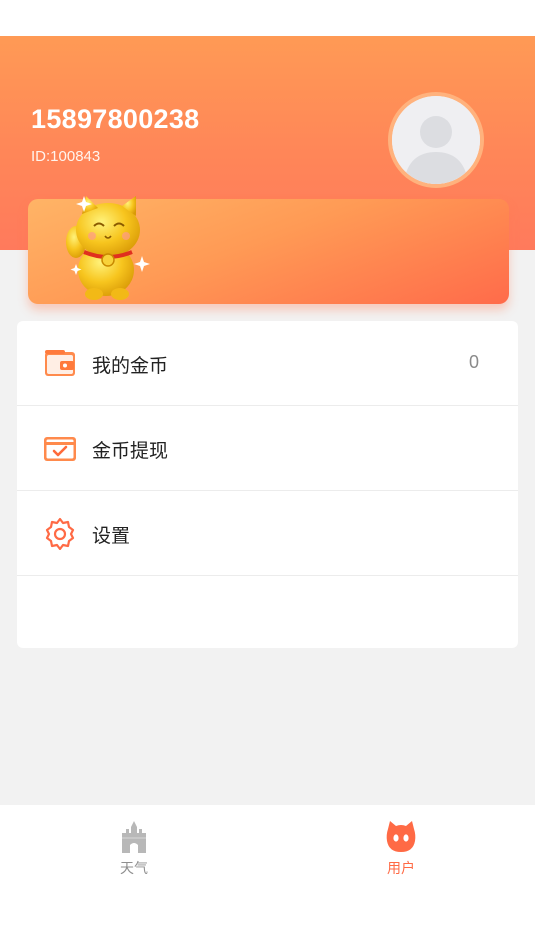  What do you see at coordinates (267, 18) in the screenshot?
I see `status-bar` at bounding box center [267, 18].